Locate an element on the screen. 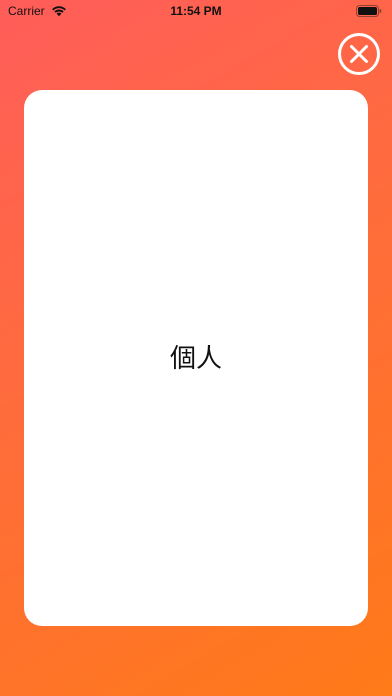 The width and height of the screenshot is (392, 696). close-button is located at coordinates (359, 54).